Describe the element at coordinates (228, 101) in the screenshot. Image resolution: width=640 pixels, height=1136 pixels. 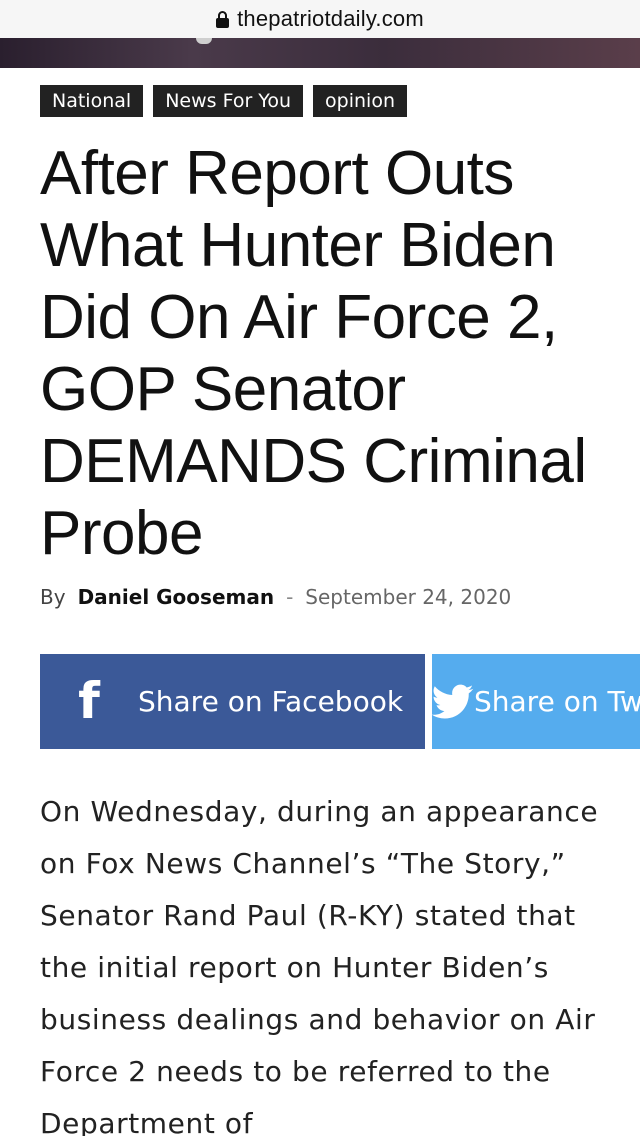
I see `tag-news-for-you: News For You` at that location.